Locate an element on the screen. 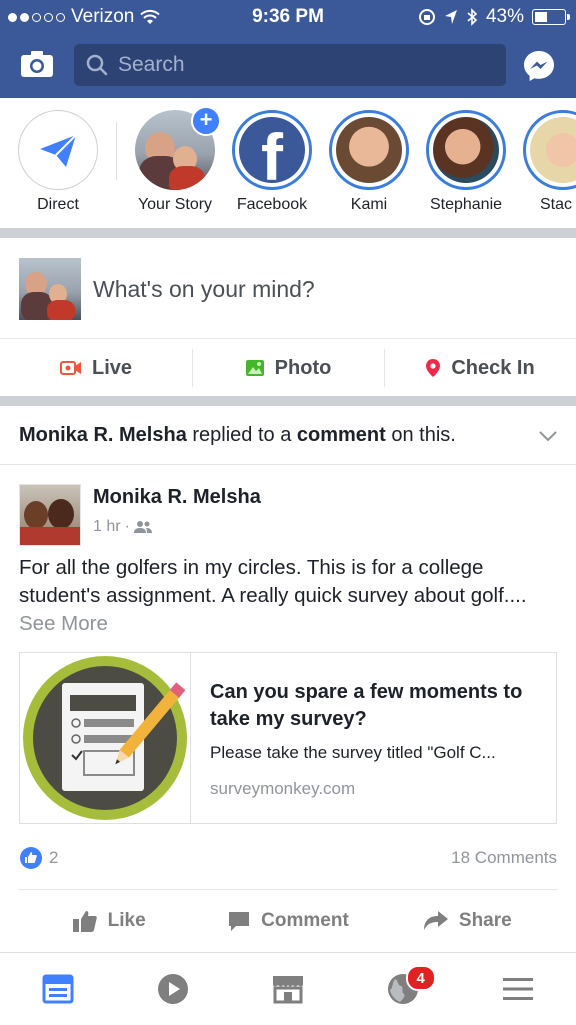  story-label: Facebook is located at coordinates (272, 204).